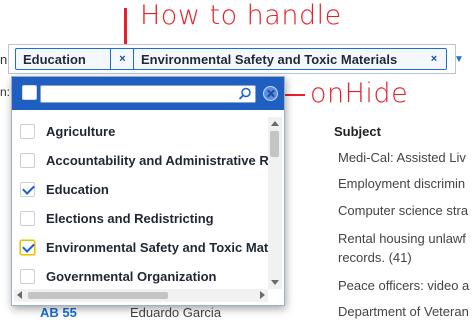 The height and width of the screenshot is (320, 474). What do you see at coordinates (262, 295) in the screenshot?
I see `scroll-right-arrow-icon` at bounding box center [262, 295].